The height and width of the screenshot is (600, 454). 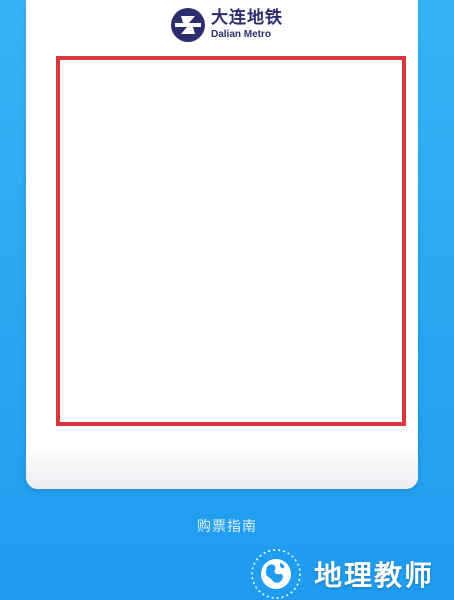 What do you see at coordinates (227, 526) in the screenshot?
I see `ticket-guide-link: 购票指南` at bounding box center [227, 526].